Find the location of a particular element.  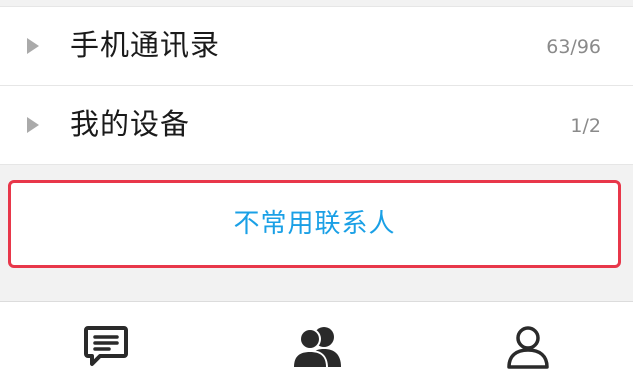

group-name: 我的设备 is located at coordinates (130, 124).